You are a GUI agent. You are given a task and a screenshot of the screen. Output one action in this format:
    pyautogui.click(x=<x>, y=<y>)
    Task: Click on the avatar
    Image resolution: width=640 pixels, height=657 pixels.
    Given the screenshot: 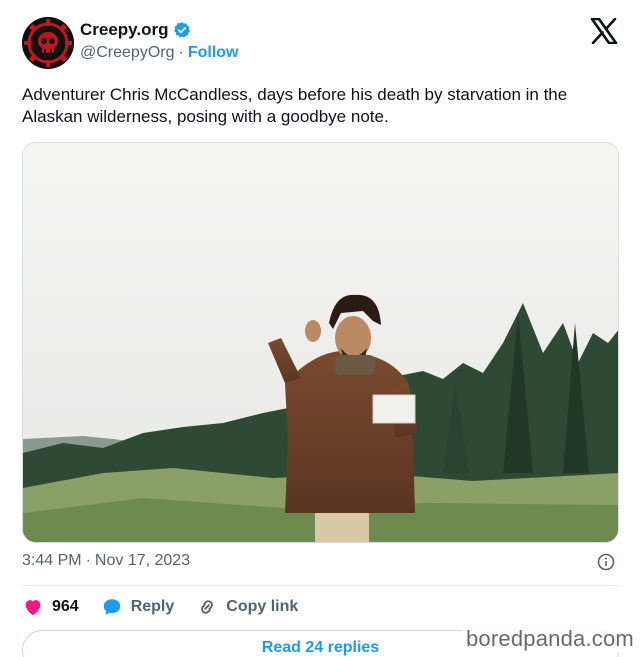 What is the action you would take?
    pyautogui.click(x=48, y=43)
    